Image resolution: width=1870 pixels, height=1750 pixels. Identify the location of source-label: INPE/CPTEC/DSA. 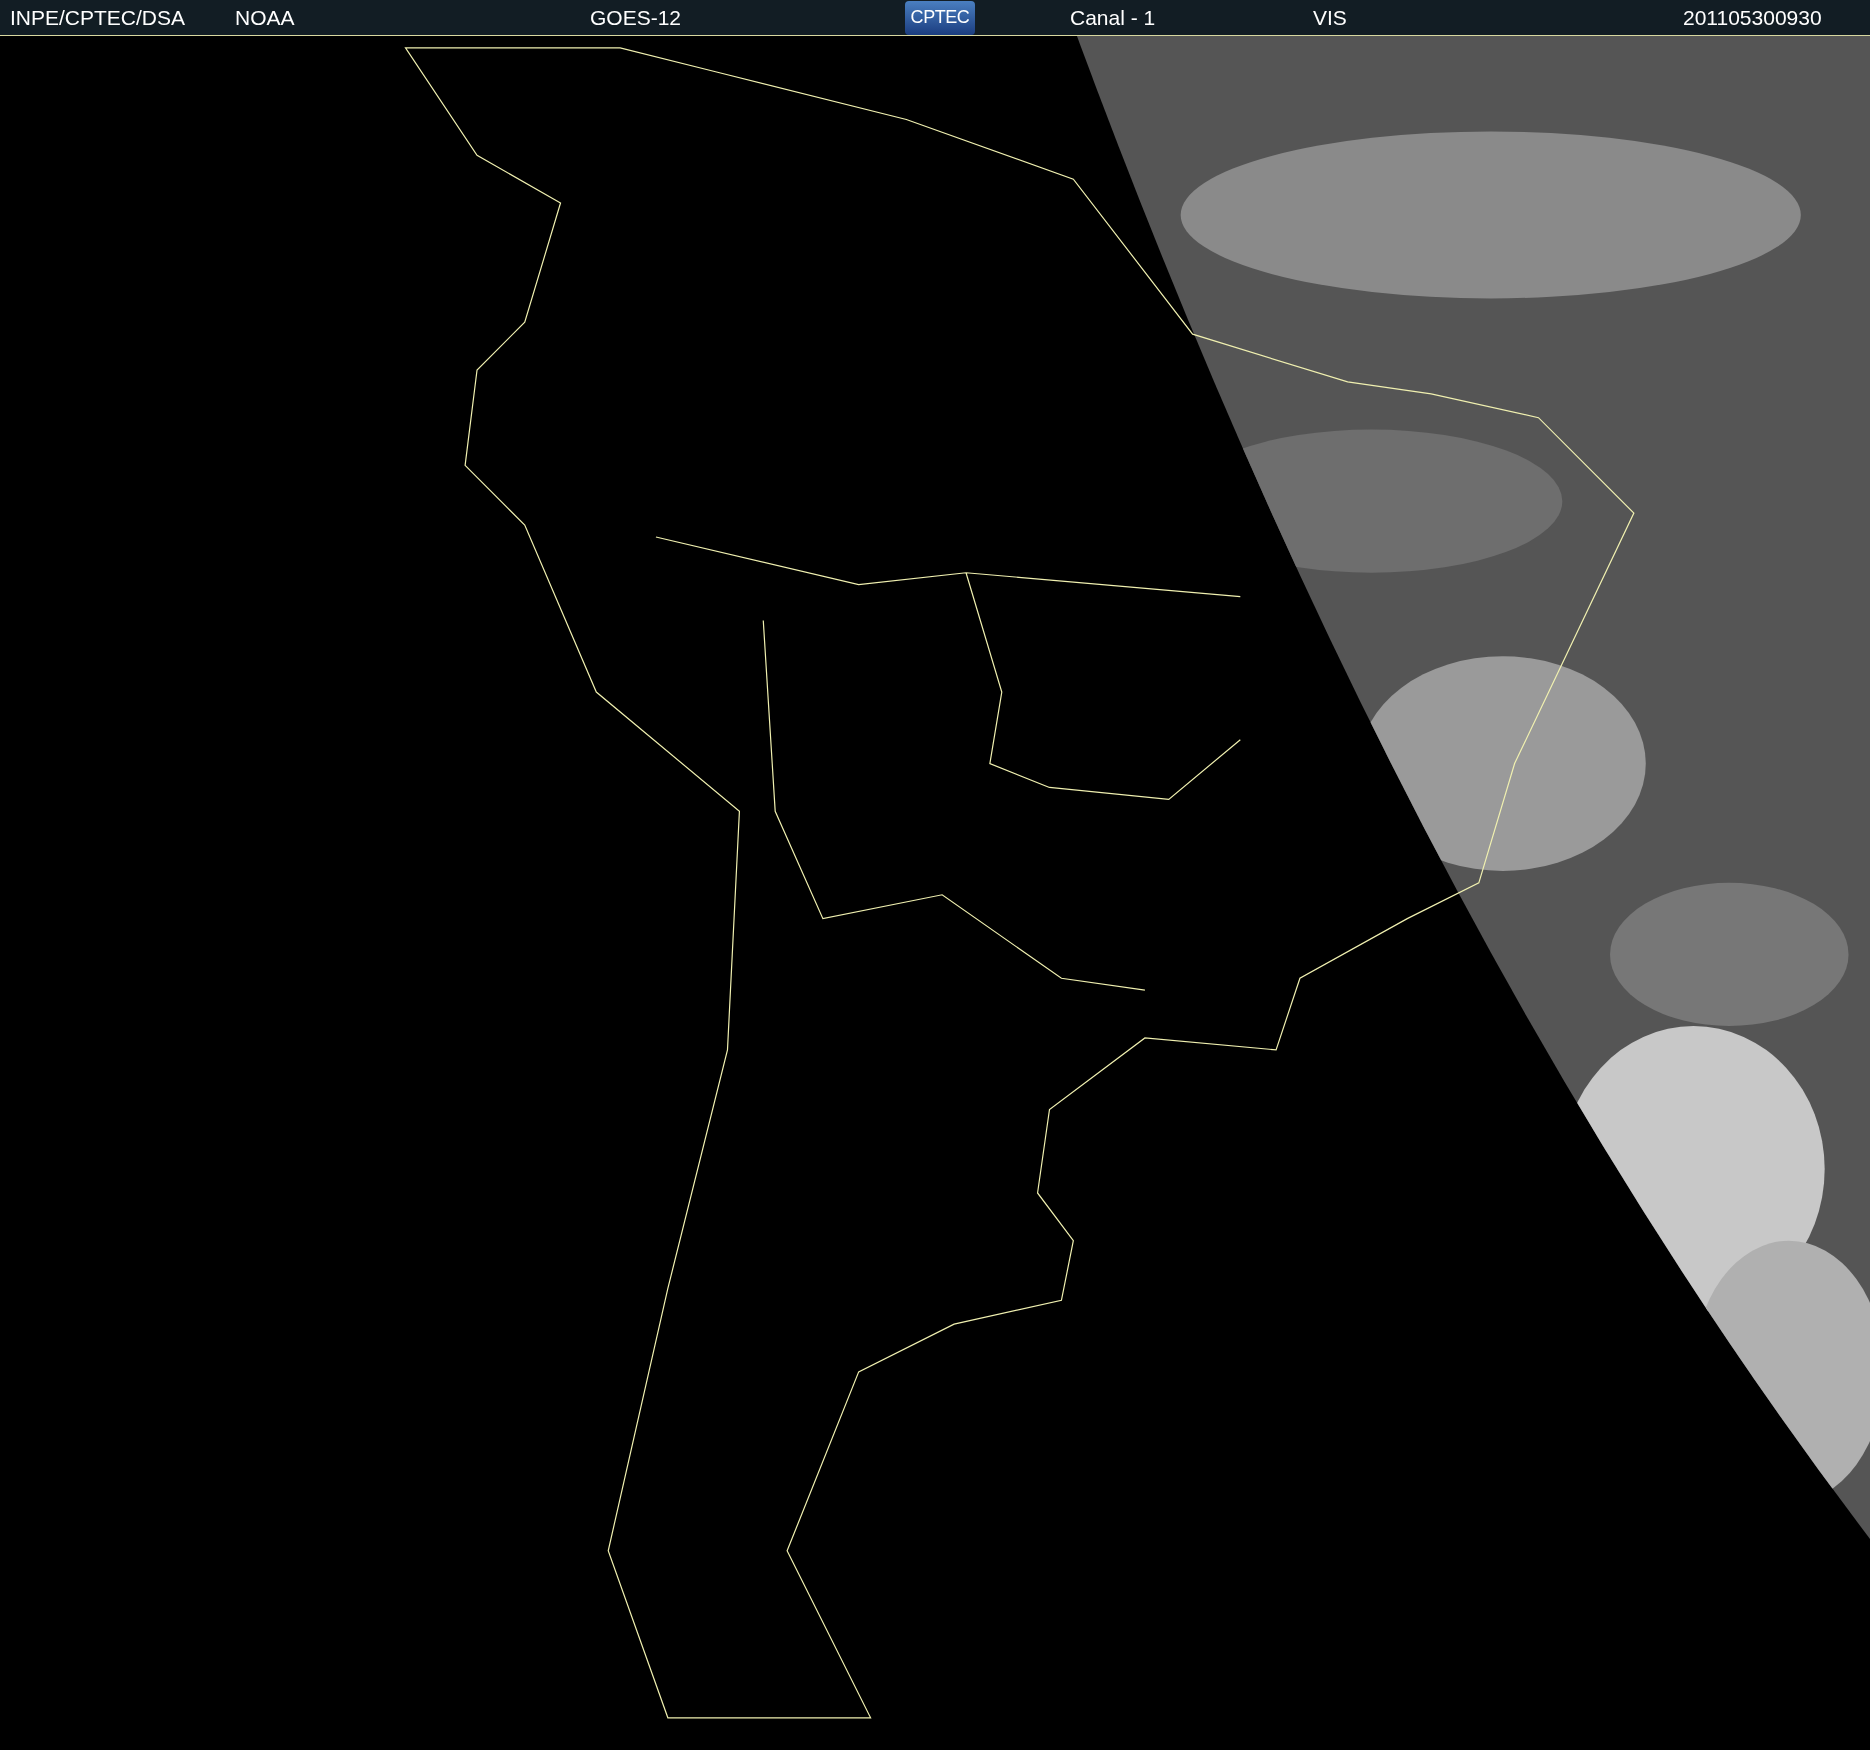
(98, 17).